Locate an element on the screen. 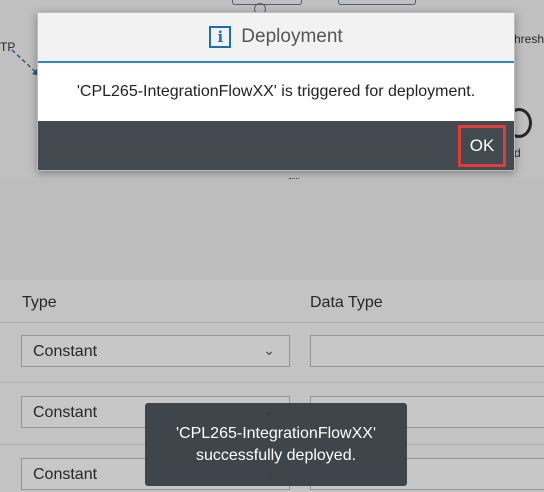 Image resolution: width=544 pixels, height=492 pixels. ok-button: OK is located at coordinates (482, 146).